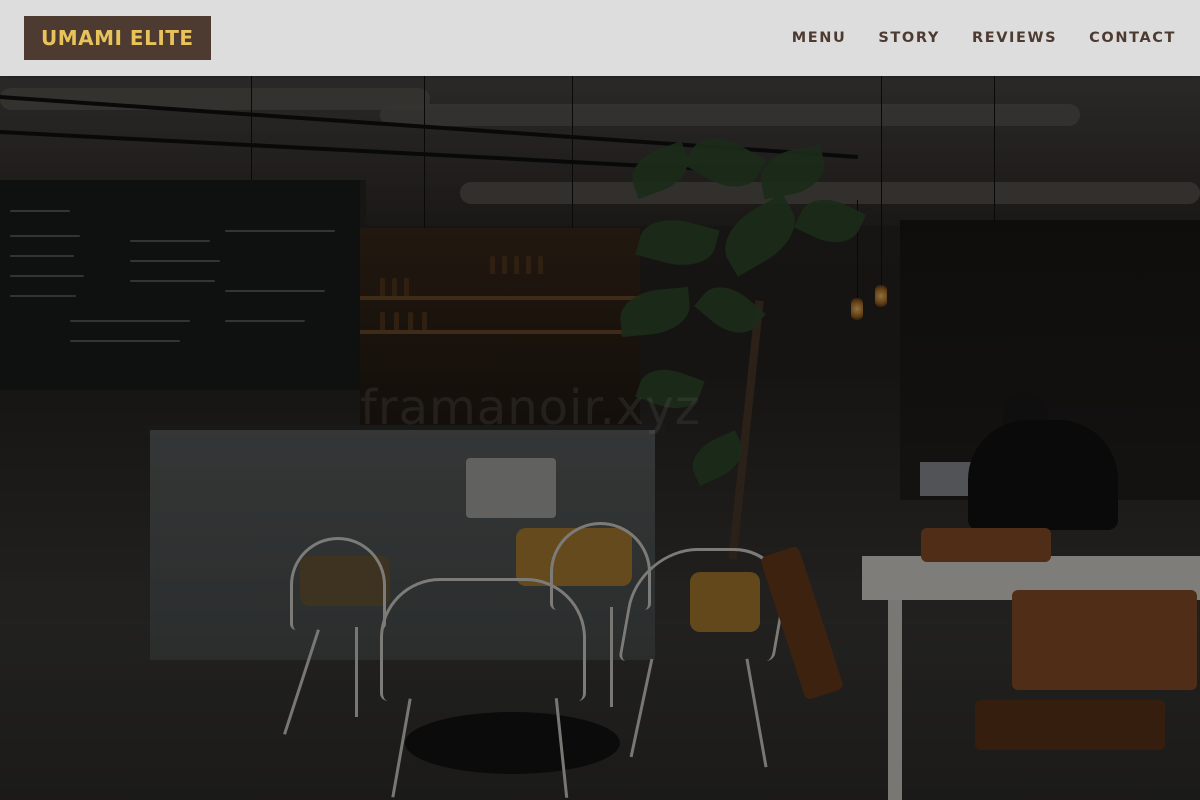 The image size is (1200, 800). Describe the element at coordinates (117, 38) in the screenshot. I see `brand-logo: UMAMI ELITE` at that location.